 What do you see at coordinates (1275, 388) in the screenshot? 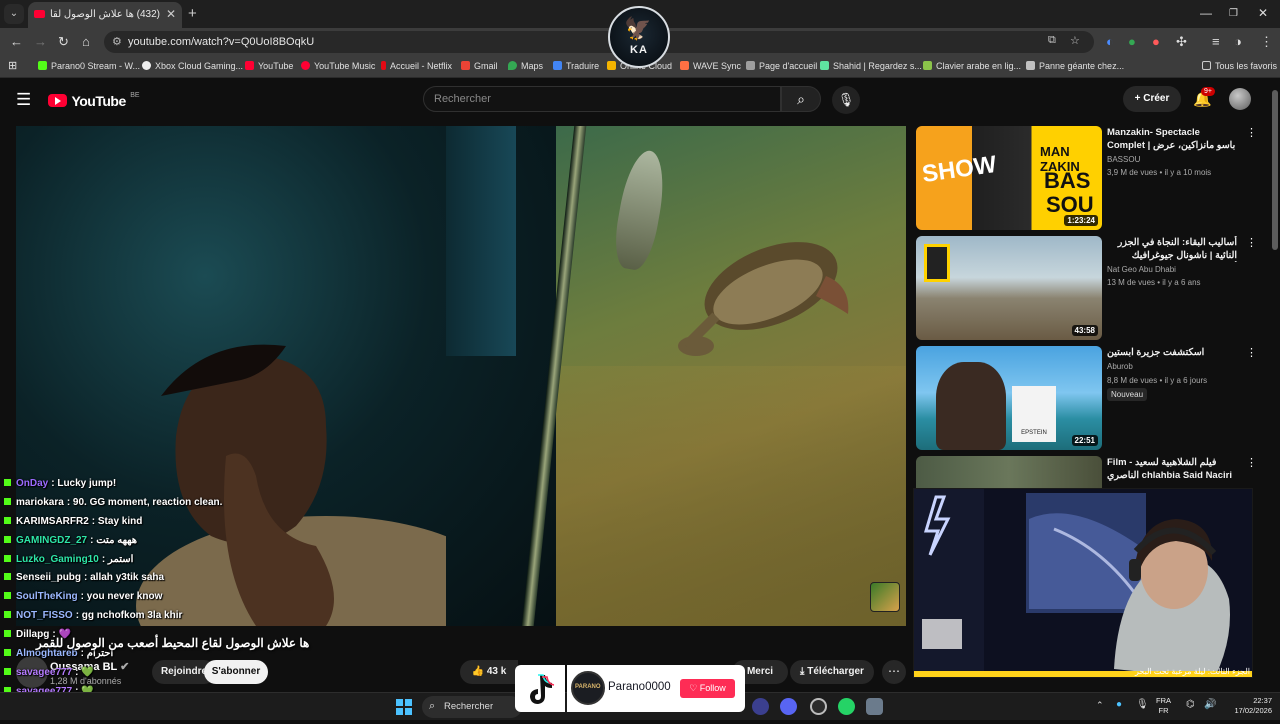
I see `page-scrollbar` at bounding box center [1275, 388].